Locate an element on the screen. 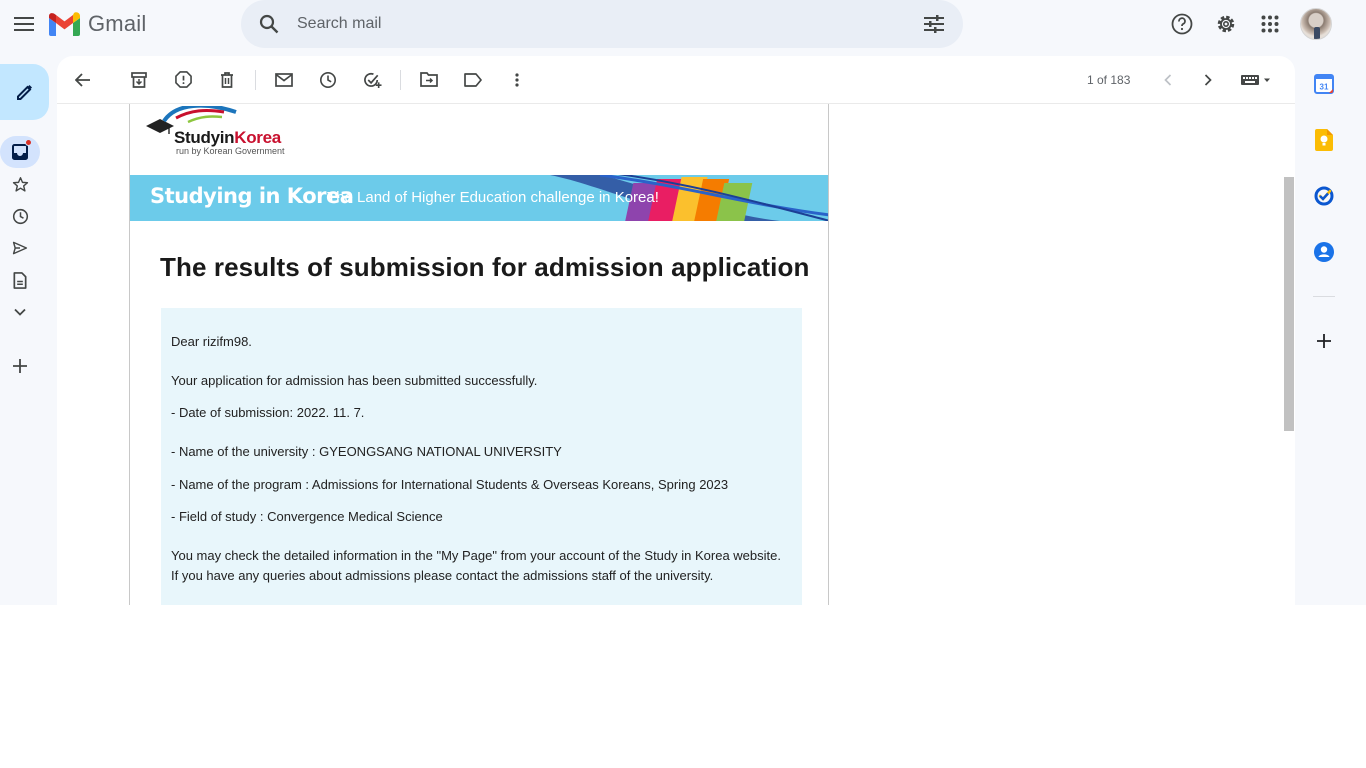  older-button is located at coordinates (1168, 80).